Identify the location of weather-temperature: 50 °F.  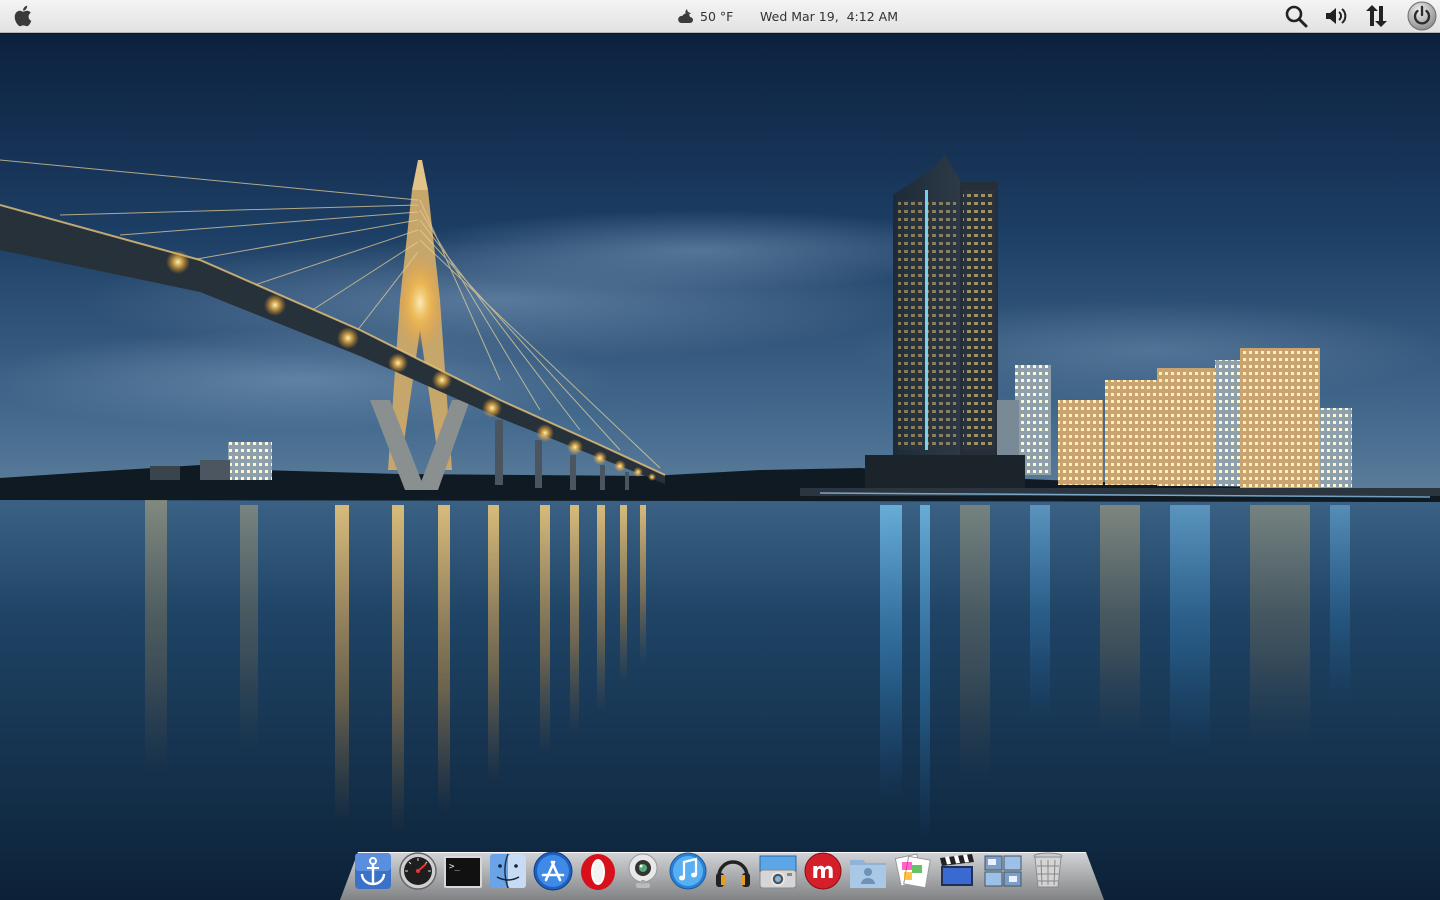
(717, 16).